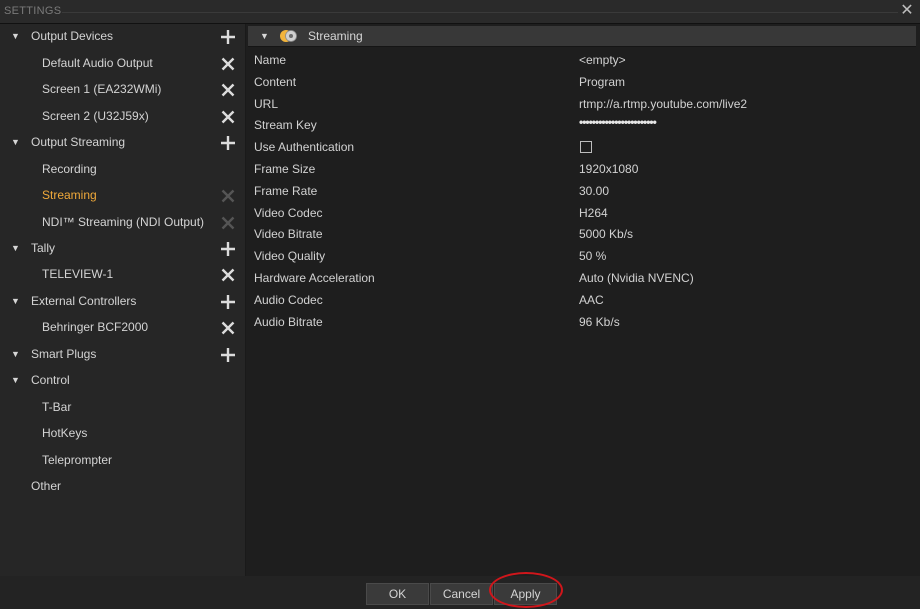  I want to click on property-value: 50 %, so click(592, 256).